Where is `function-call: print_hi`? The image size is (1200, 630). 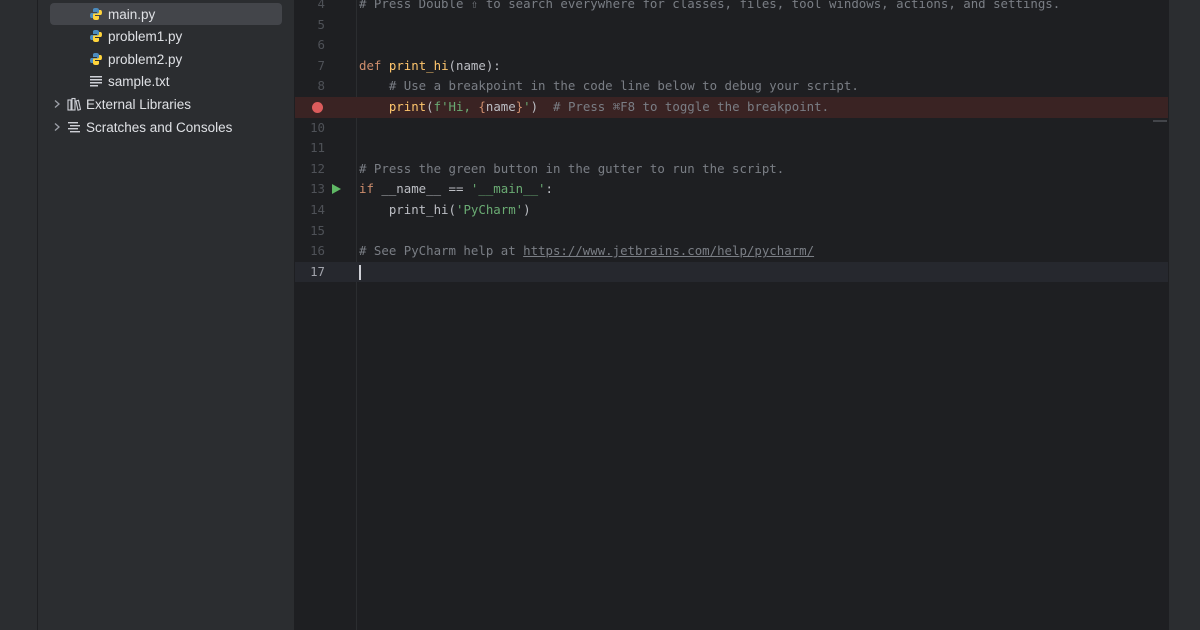 function-call: print_hi is located at coordinates (418, 209).